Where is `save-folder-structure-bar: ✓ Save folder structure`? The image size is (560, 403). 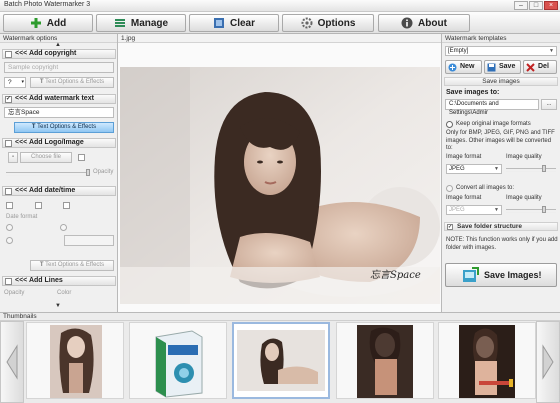 save-folder-structure-bar: ✓ Save folder structure is located at coordinates (501, 226).